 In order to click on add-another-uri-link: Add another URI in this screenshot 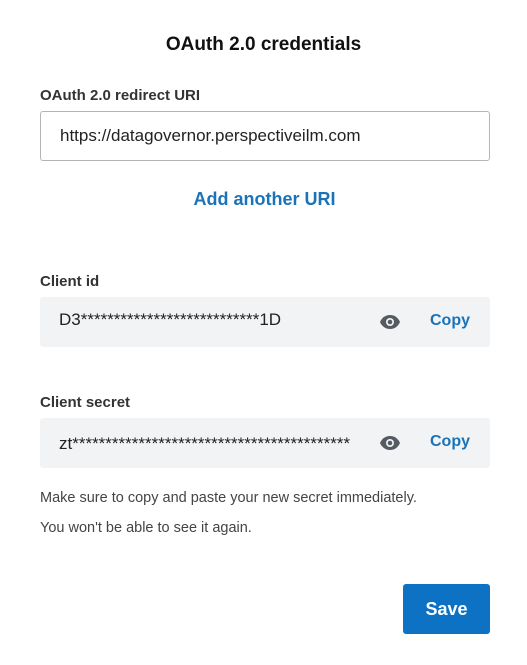, I will do `click(263, 199)`.